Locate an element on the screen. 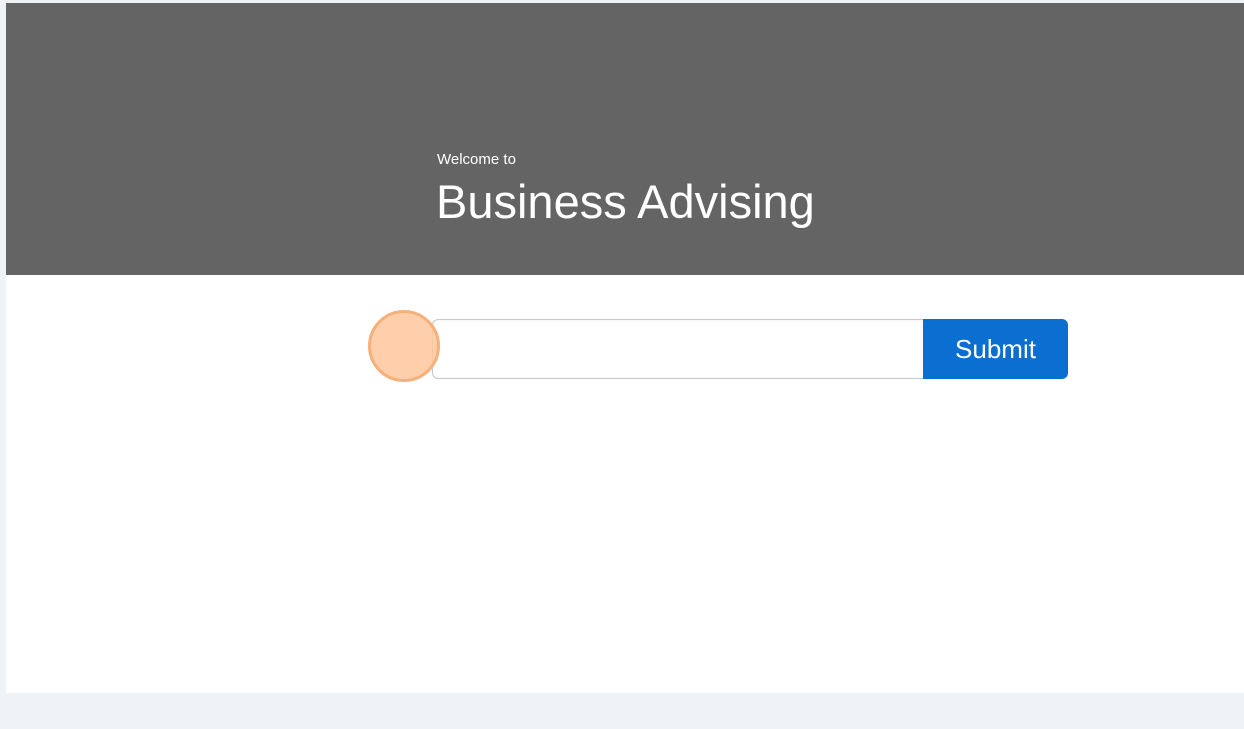 The image size is (1244, 729). search-input is located at coordinates (677, 349).